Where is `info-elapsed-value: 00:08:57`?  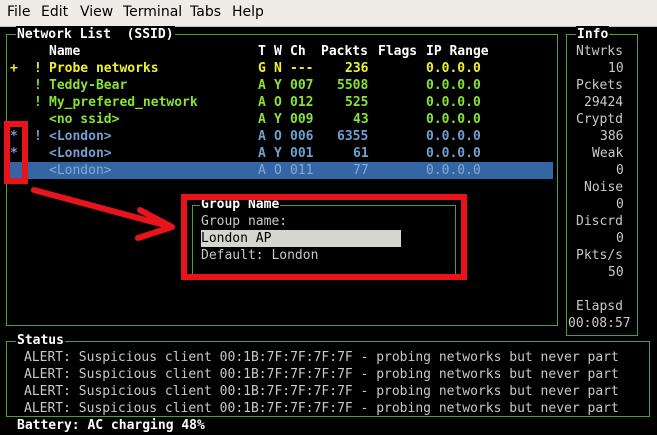
info-elapsed-value: 00:08:57 is located at coordinates (599, 323).